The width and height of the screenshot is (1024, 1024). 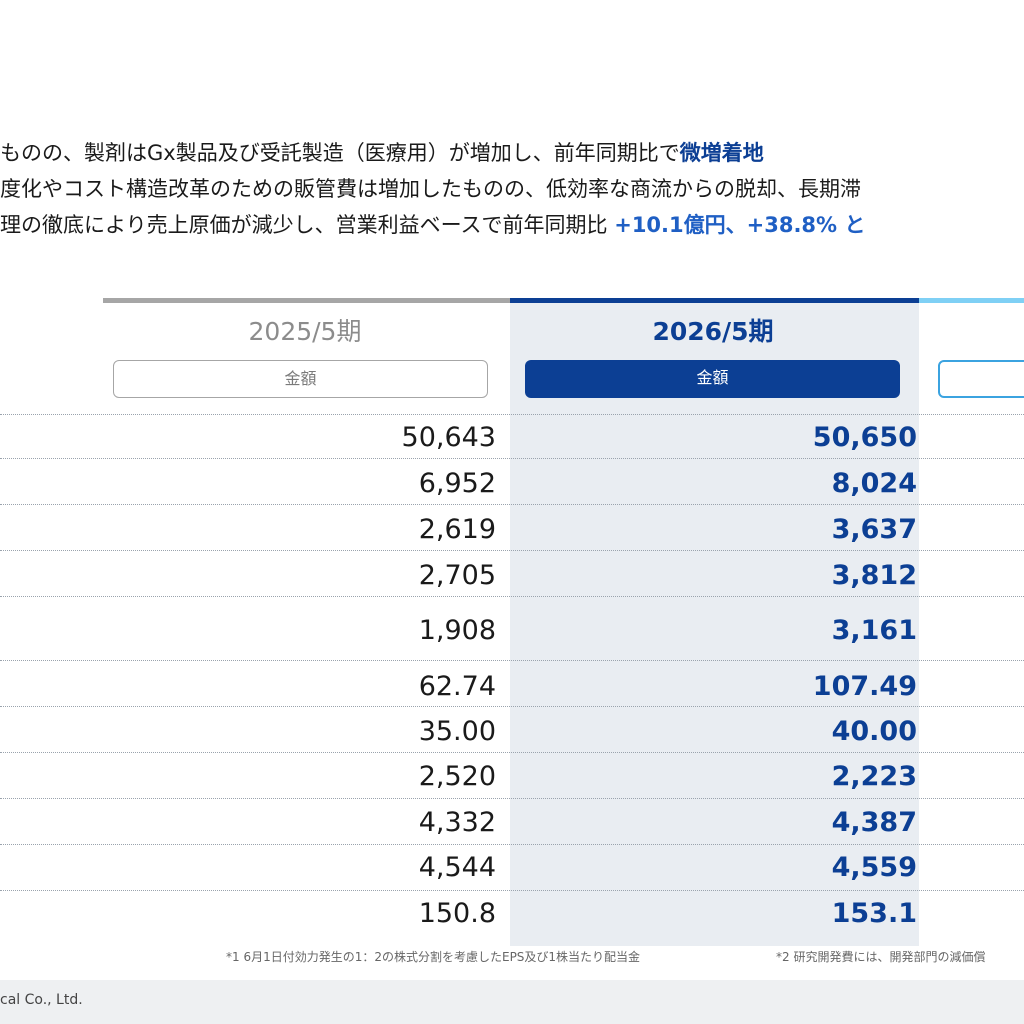 I want to click on copyright-text: cal Co., Ltd., so click(x=41, y=1000).